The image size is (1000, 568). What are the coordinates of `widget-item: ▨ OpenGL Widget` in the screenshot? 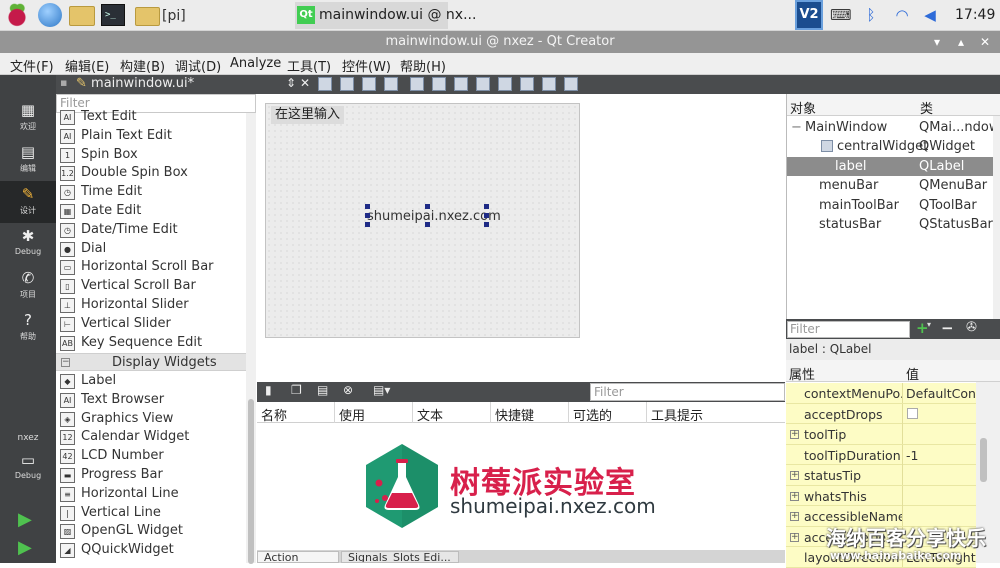 It's located at (151, 531).